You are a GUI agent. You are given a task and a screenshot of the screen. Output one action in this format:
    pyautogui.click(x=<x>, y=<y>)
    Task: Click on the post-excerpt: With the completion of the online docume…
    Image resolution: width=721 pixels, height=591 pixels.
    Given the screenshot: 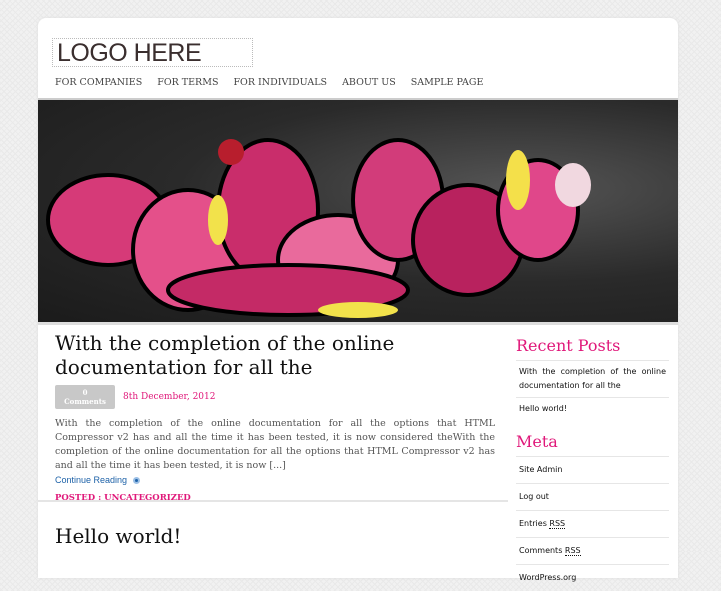 What is the action you would take?
    pyautogui.click(x=275, y=444)
    